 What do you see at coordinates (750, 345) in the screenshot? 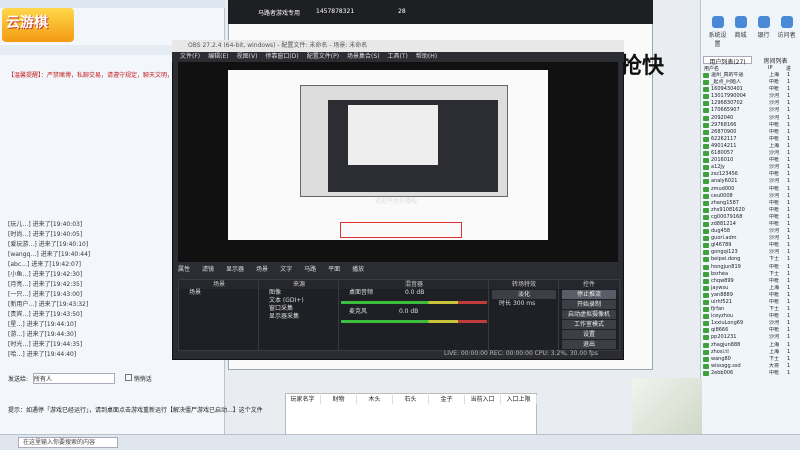
I see `user-row: zhagjun888 上海 1` at bounding box center [750, 345].